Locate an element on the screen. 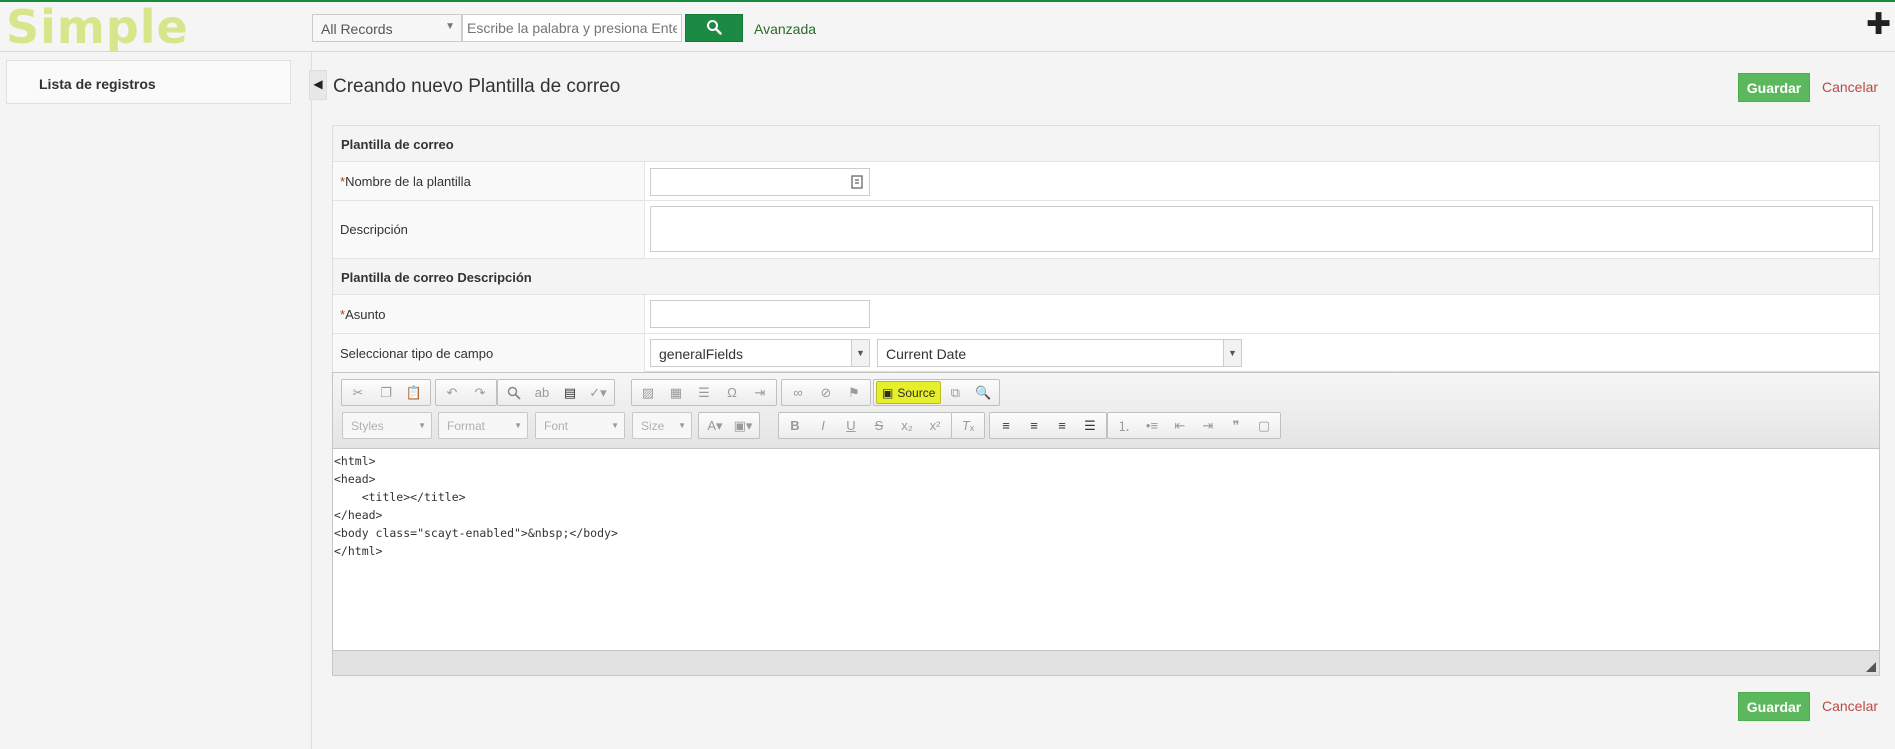 The image size is (1895, 749). paste-icon: 📋 is located at coordinates (414, 392).